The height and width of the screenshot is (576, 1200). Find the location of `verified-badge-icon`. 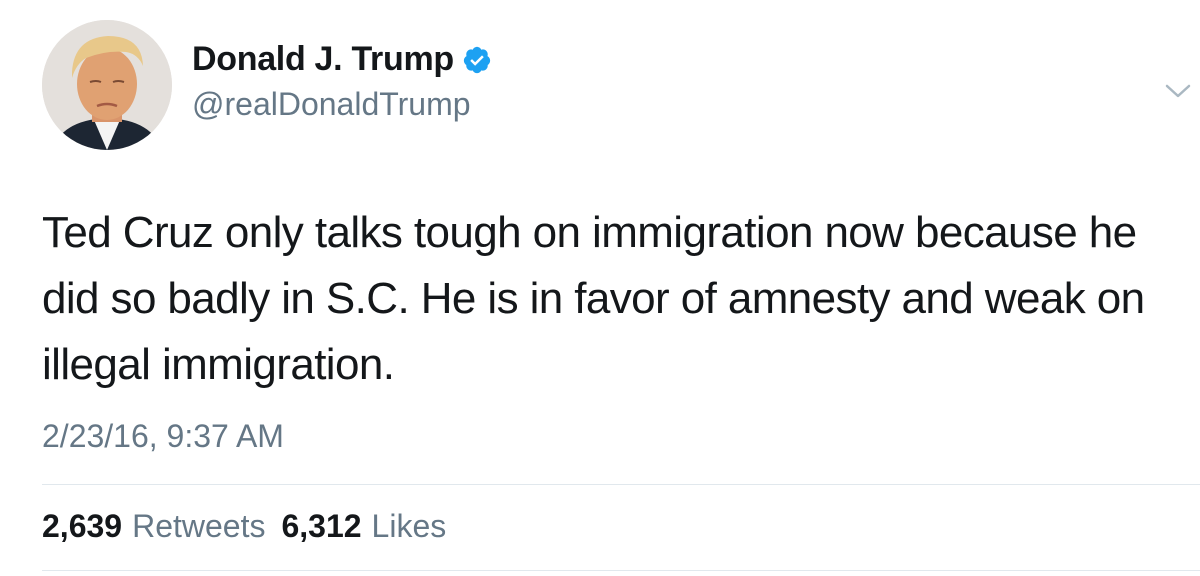

verified-badge-icon is located at coordinates (476, 59).